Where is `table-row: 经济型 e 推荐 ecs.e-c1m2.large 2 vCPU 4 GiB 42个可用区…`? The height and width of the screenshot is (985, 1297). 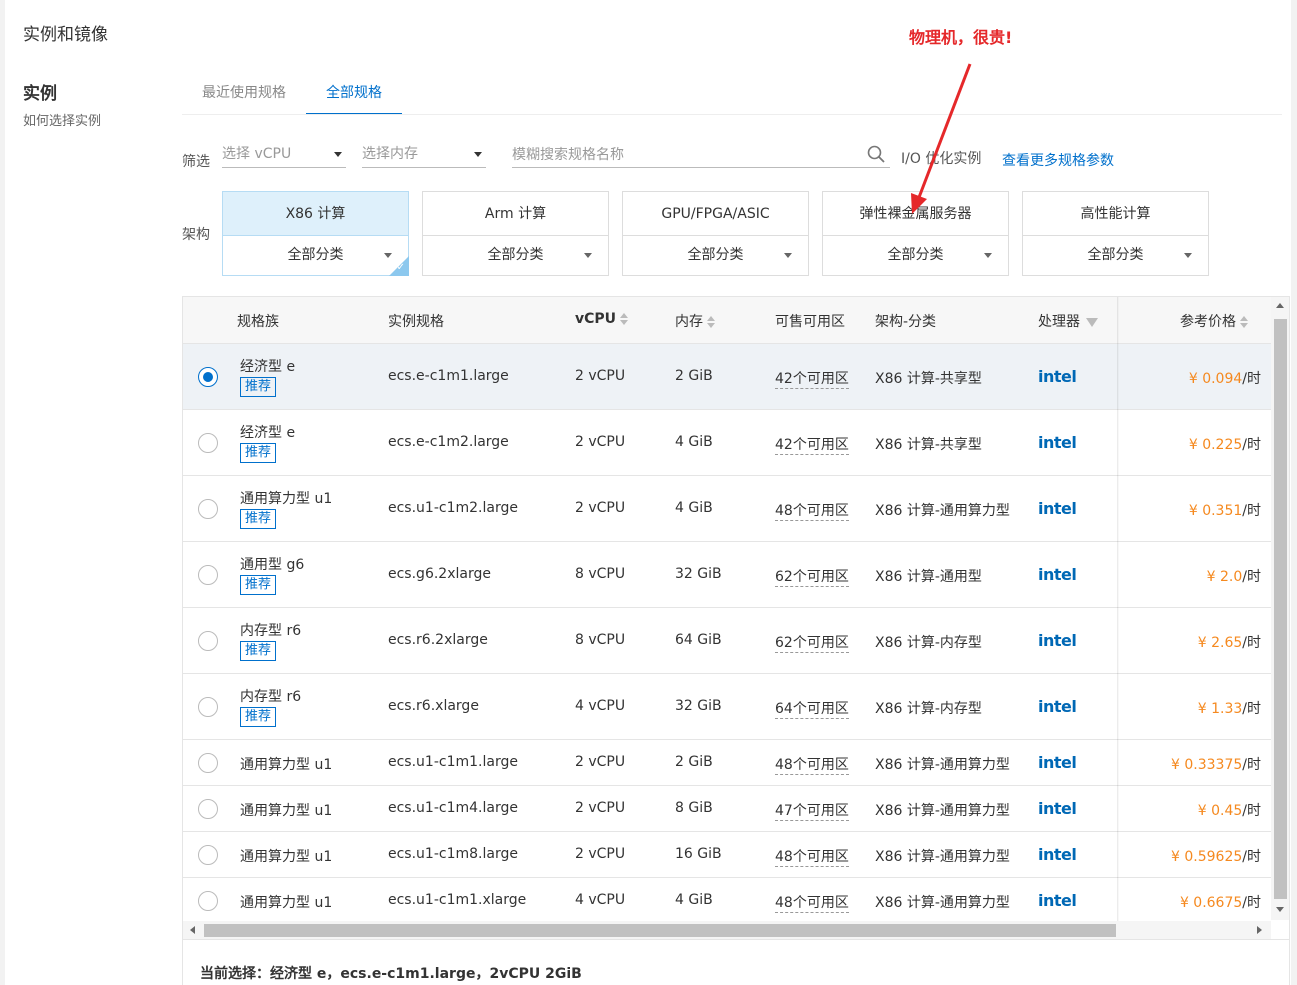 table-row: 经济型 e 推荐 ecs.e-c1m2.large 2 vCPU 4 GiB 42个可用区… is located at coordinates (727, 443).